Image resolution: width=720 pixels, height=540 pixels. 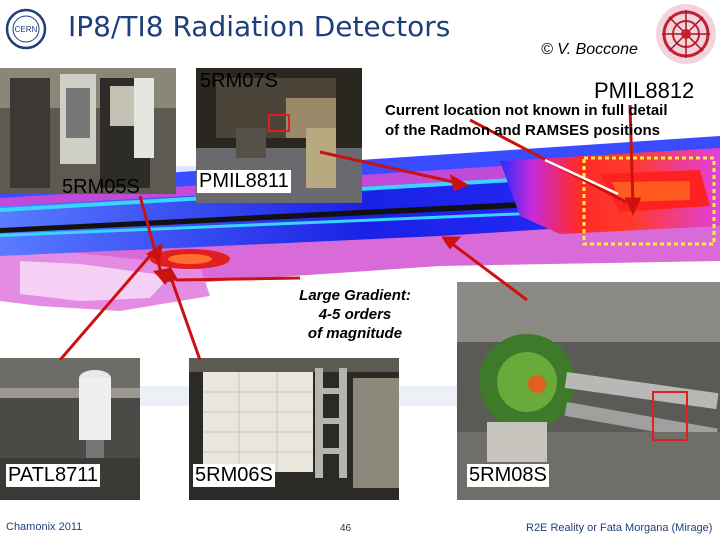 I want to click on lhcb-logo, so click(x=686, y=34).